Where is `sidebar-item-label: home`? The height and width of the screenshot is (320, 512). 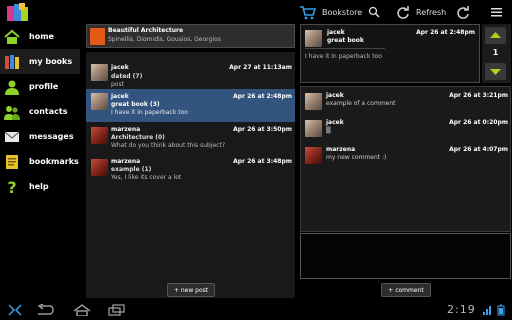
sidebar-item-label: home is located at coordinates (41, 36).